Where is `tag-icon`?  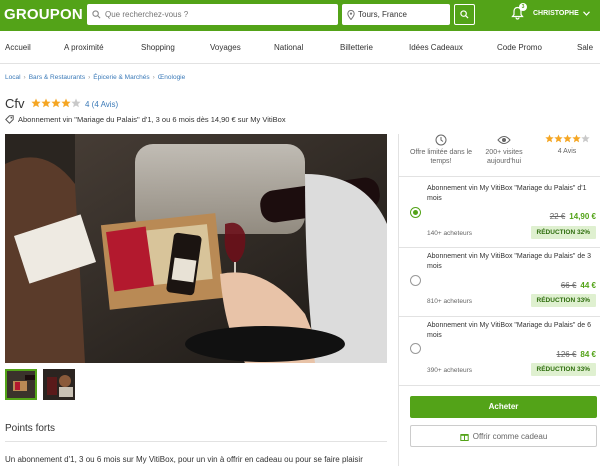
tag-icon is located at coordinates (9, 119).